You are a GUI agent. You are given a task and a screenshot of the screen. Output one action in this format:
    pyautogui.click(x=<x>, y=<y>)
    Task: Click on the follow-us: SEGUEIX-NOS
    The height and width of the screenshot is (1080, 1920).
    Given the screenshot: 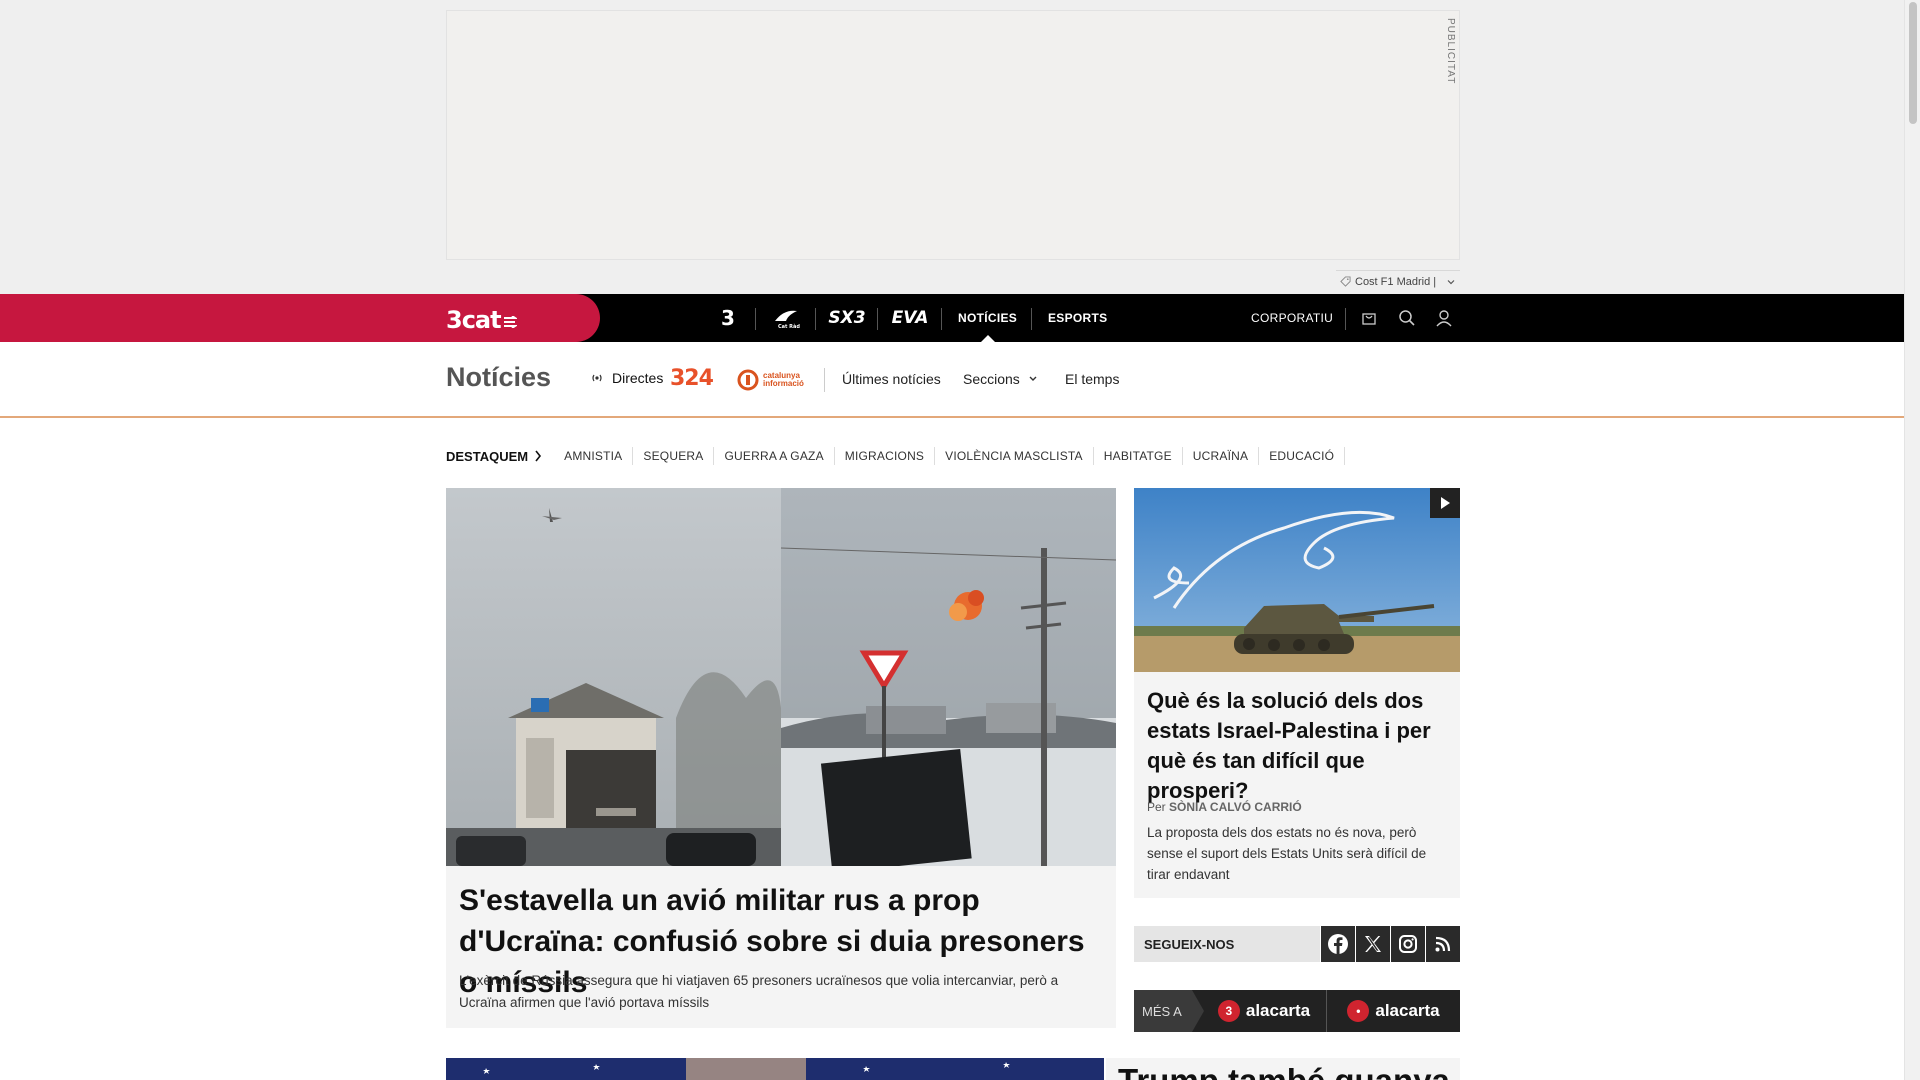 What is the action you would take?
    pyautogui.click(x=1297, y=944)
    